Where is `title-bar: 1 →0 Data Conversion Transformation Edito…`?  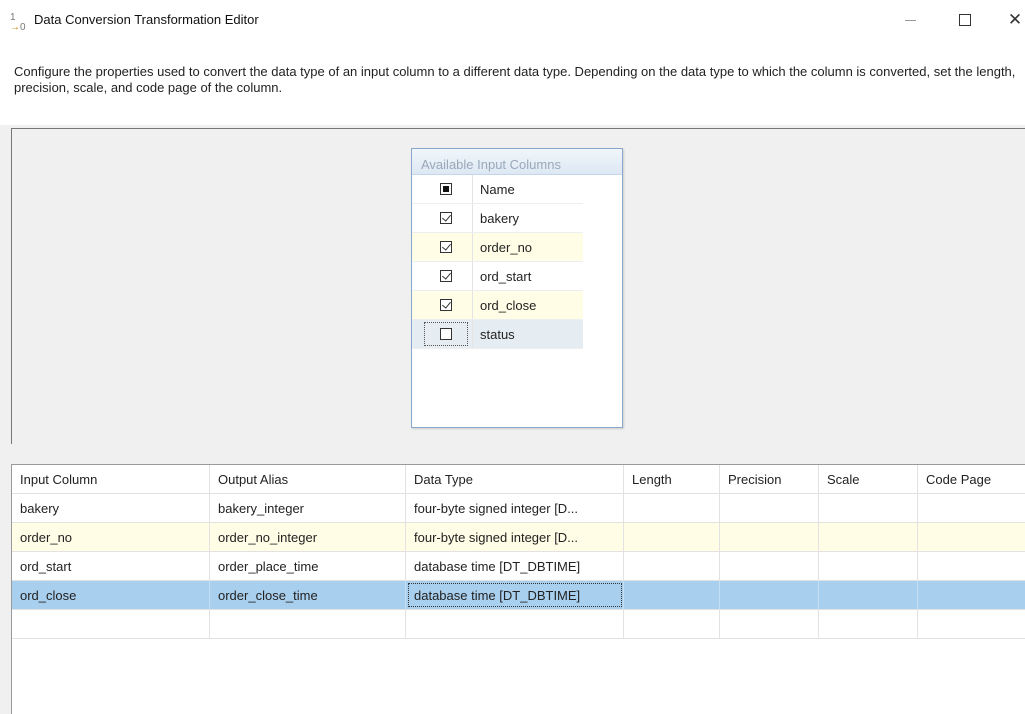 title-bar: 1 →0 Data Conversion Transformation Edito… is located at coordinates (512, 20).